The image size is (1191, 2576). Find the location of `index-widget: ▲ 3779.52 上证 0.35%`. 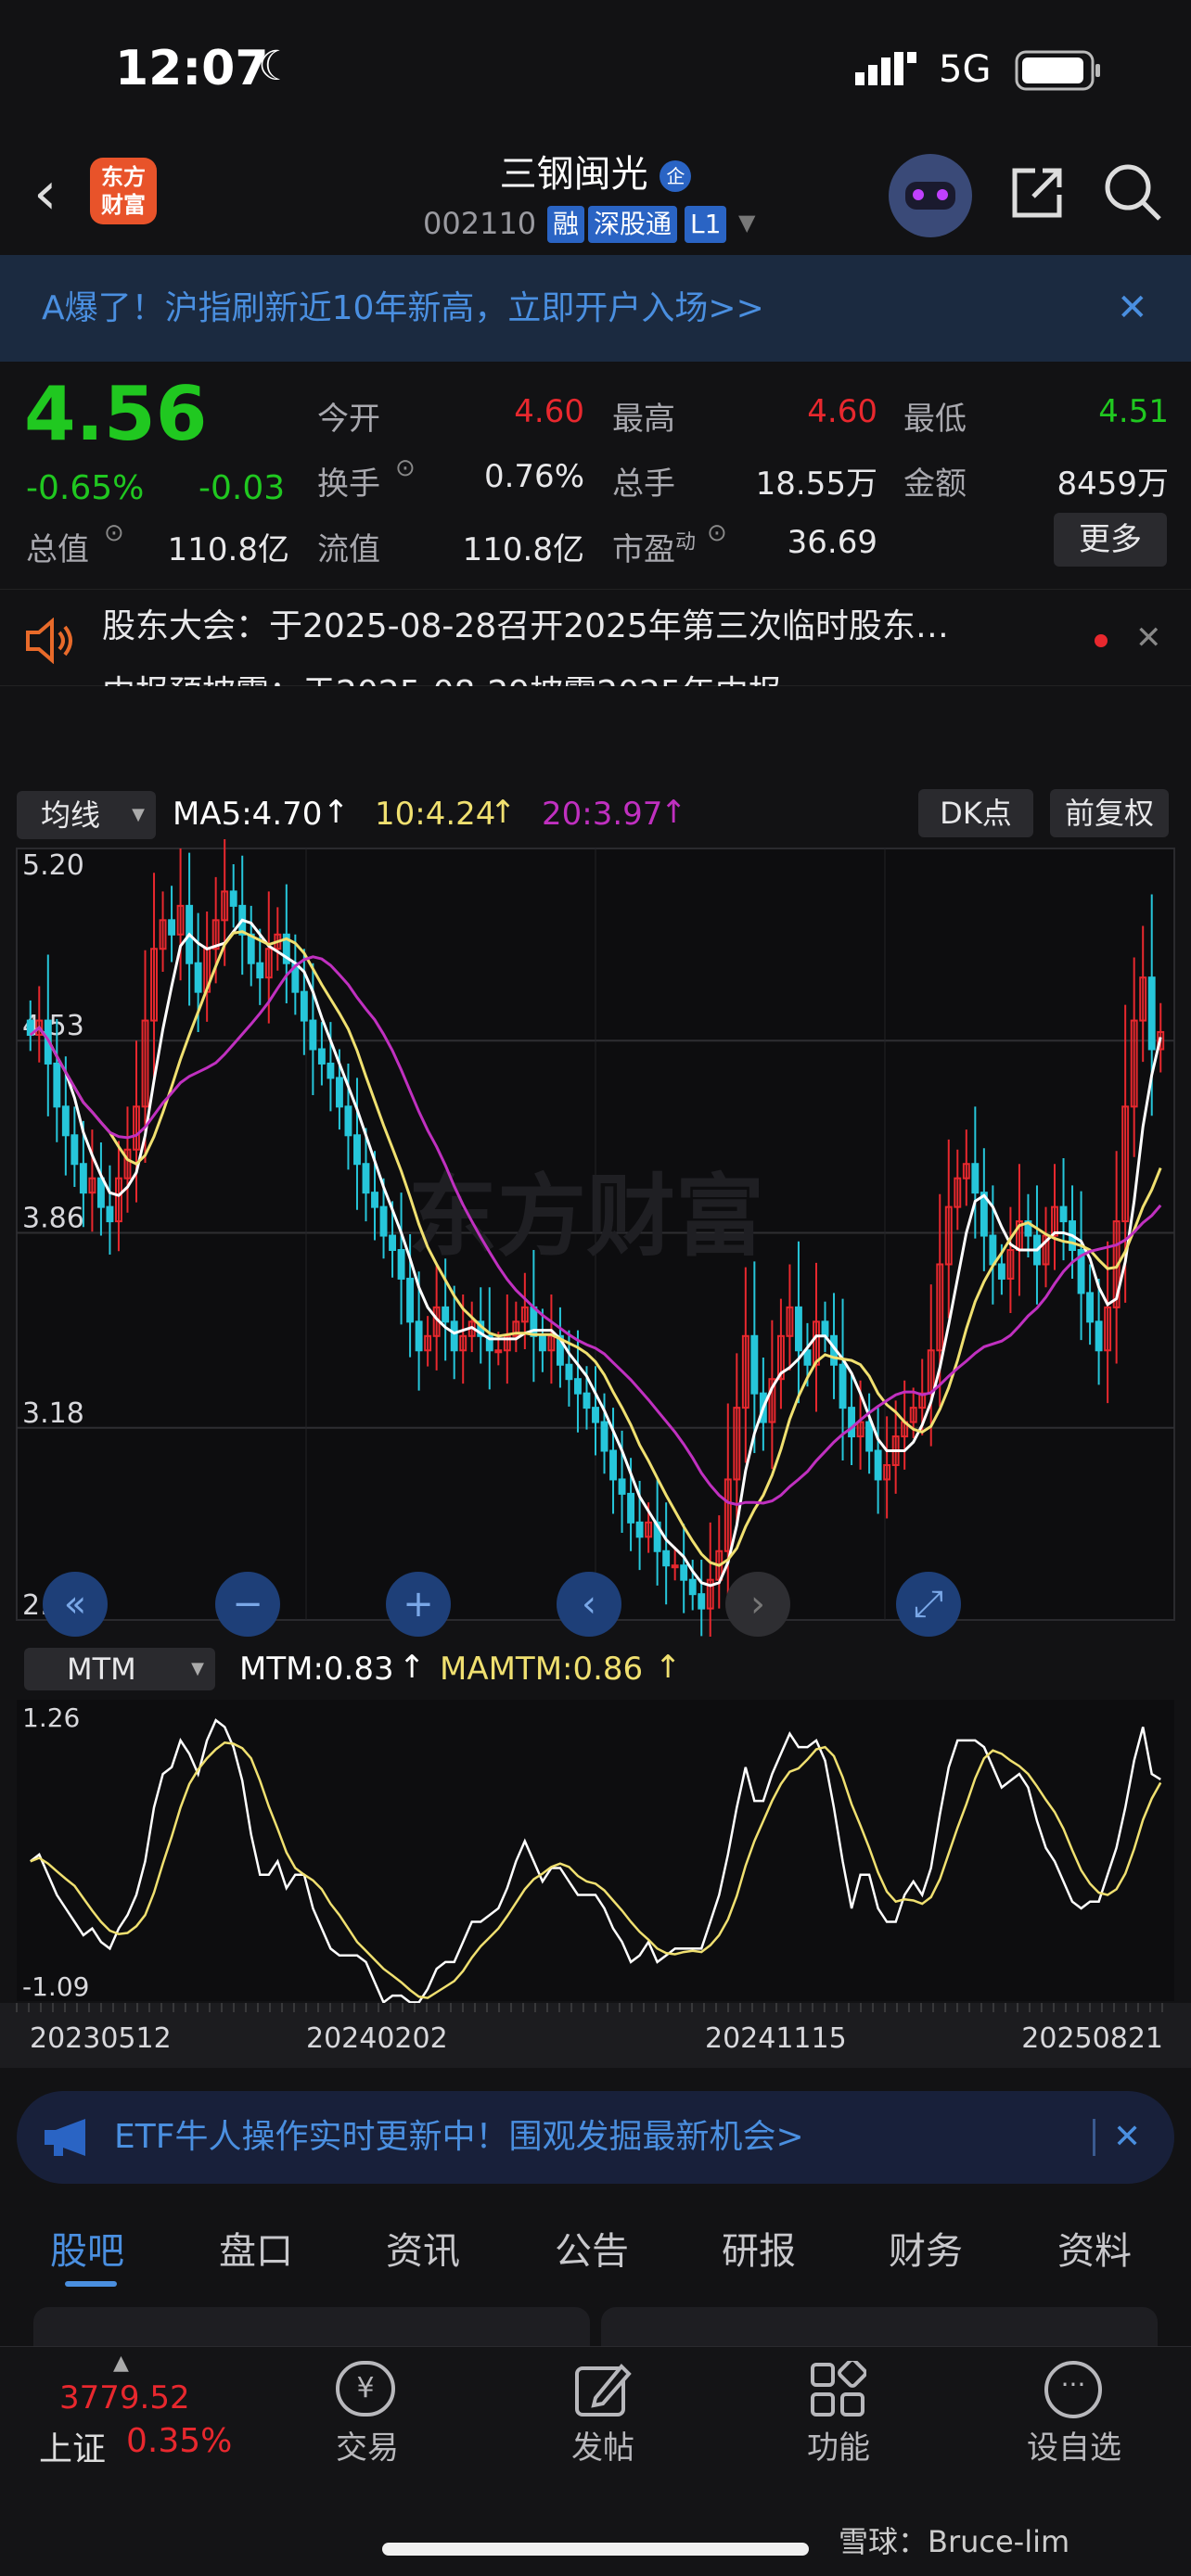

index-widget: ▲ 3779.52 上证 0.35% is located at coordinates (139, 2410).